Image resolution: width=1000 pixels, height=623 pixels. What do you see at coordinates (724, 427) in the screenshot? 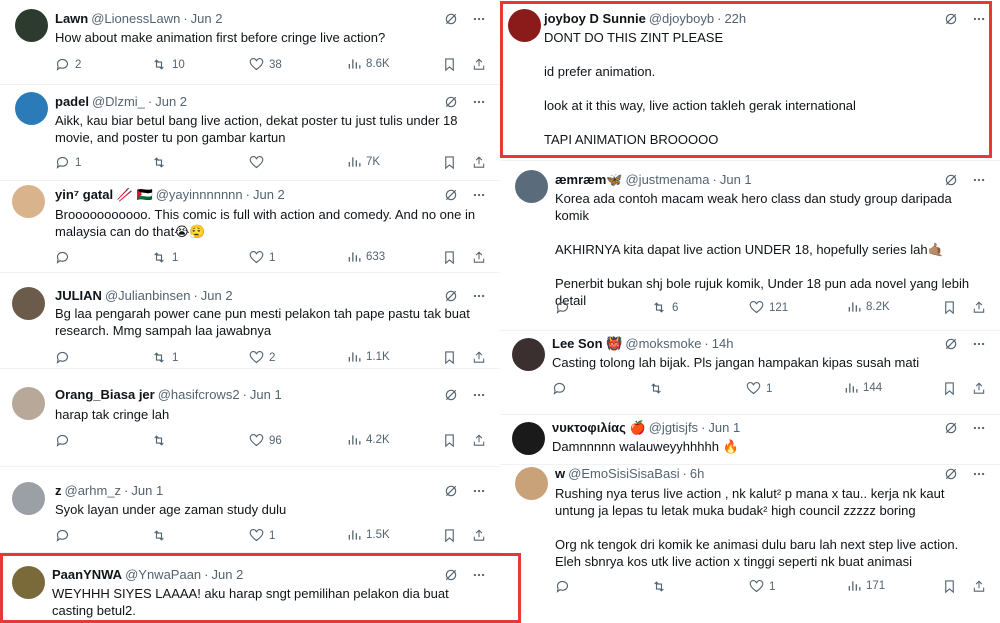
I see `tweet-date: Jun 1` at bounding box center [724, 427].